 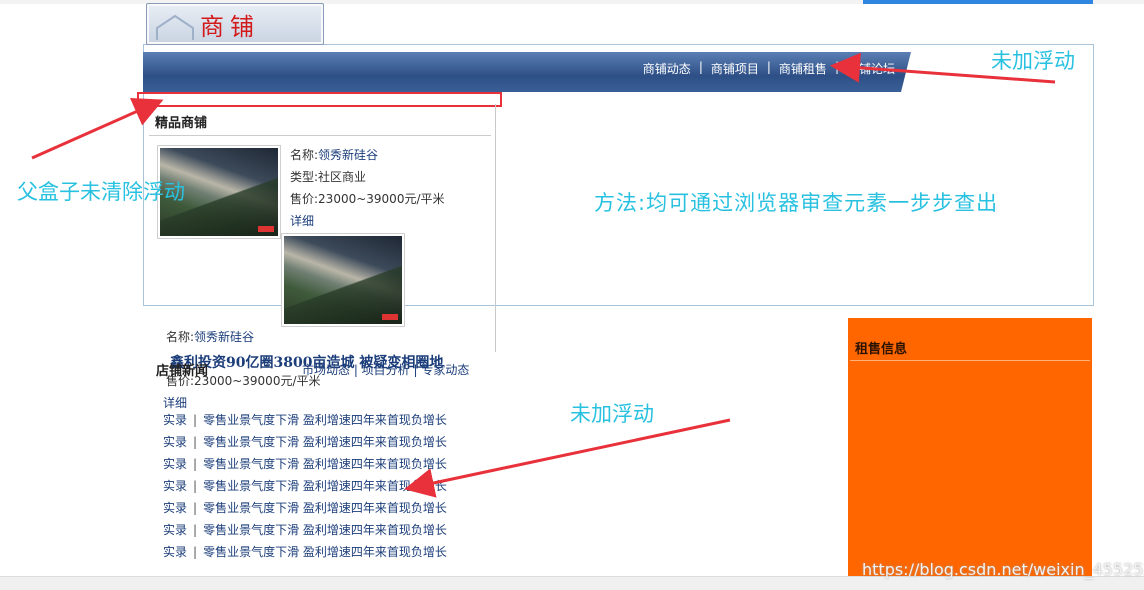 What do you see at coordinates (97, 129) in the screenshot?
I see `arrow-left` at bounding box center [97, 129].